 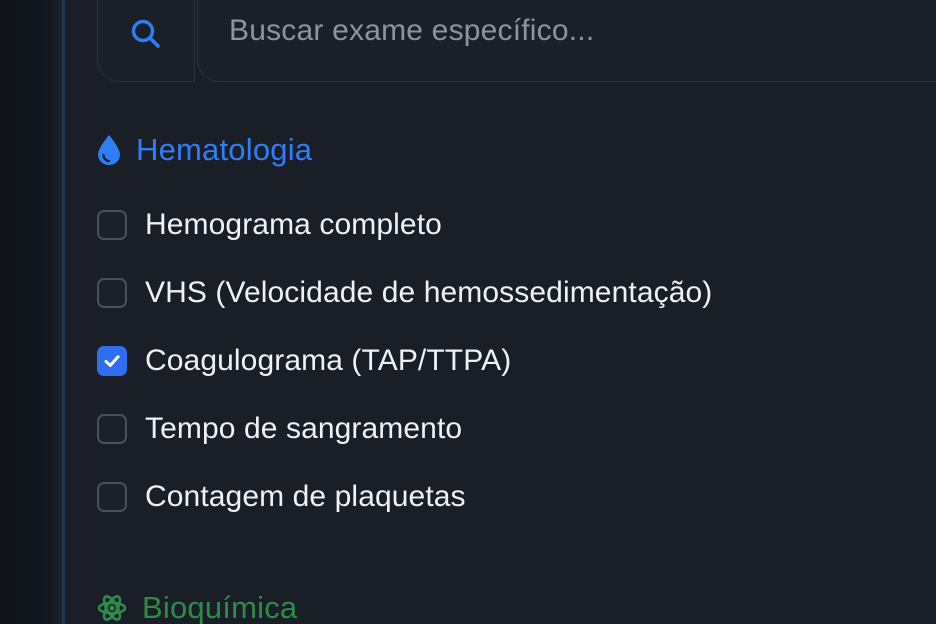 What do you see at coordinates (224, 149) in the screenshot?
I see `section-title-label: Hematologia` at bounding box center [224, 149].